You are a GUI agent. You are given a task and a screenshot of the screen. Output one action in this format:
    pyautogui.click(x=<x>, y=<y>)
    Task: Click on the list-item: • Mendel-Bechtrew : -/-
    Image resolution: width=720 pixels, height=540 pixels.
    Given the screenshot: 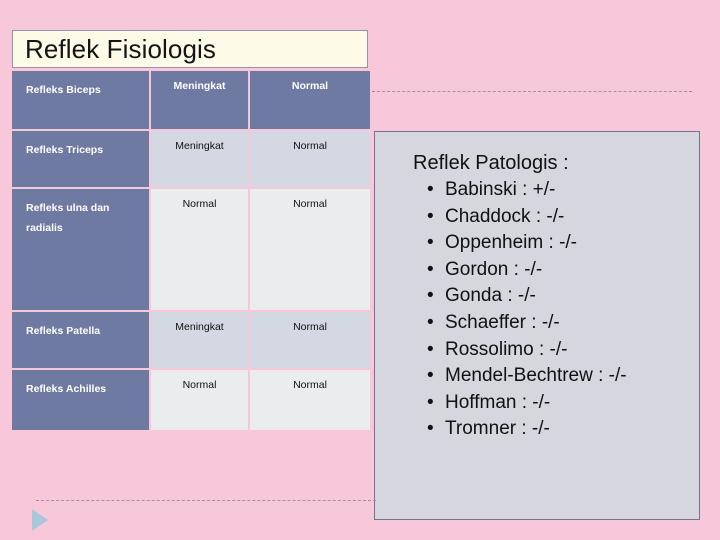 What is the action you would take?
    pyautogui.click(x=563, y=376)
    